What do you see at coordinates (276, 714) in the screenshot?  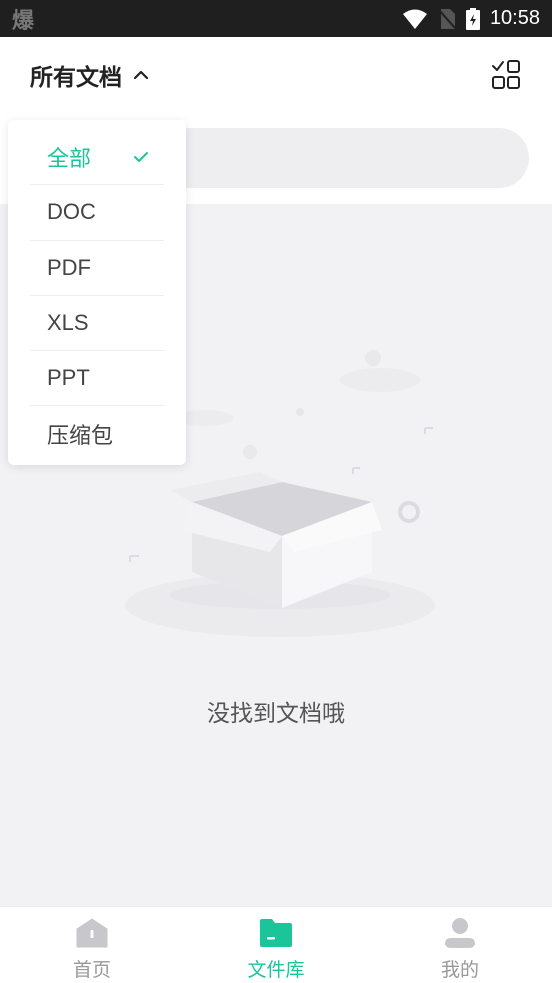 I see `empty-state-text: 没找到文档哦` at bounding box center [276, 714].